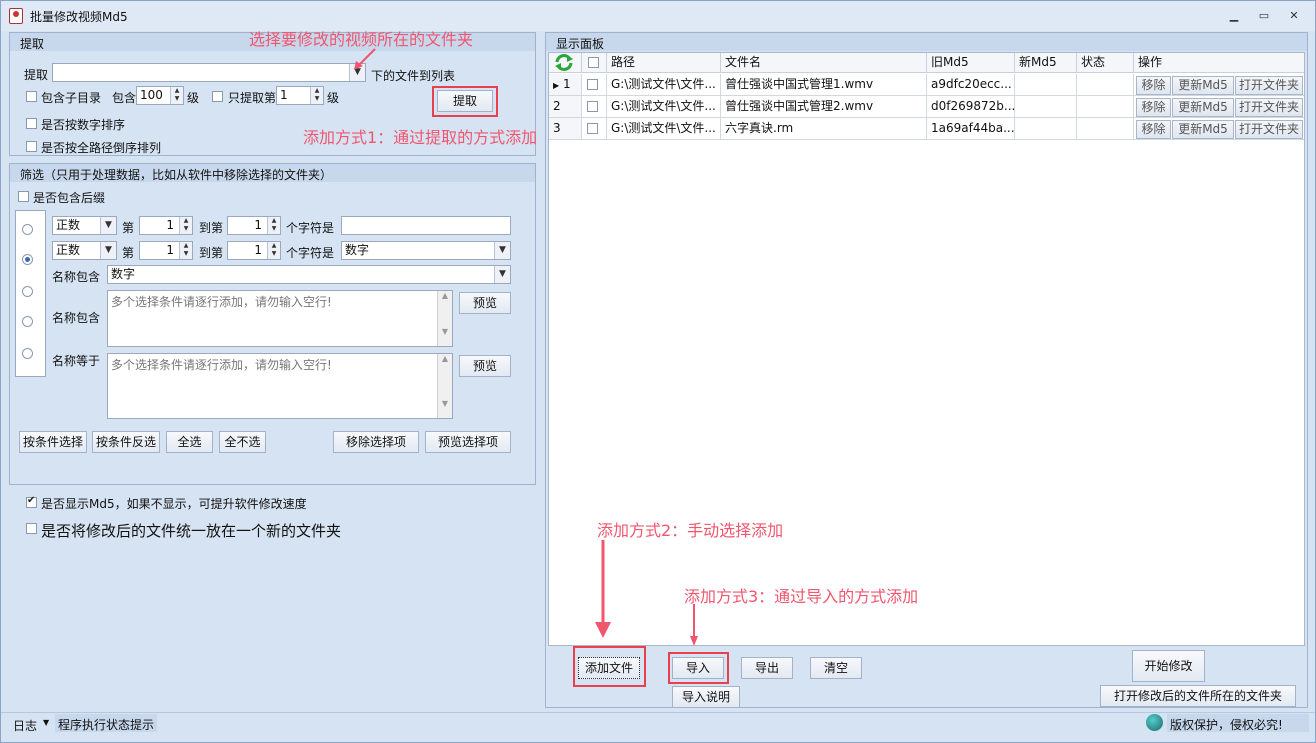  Describe the element at coordinates (25, 725) in the screenshot. I see `log-dropdown-label: 日志` at that location.